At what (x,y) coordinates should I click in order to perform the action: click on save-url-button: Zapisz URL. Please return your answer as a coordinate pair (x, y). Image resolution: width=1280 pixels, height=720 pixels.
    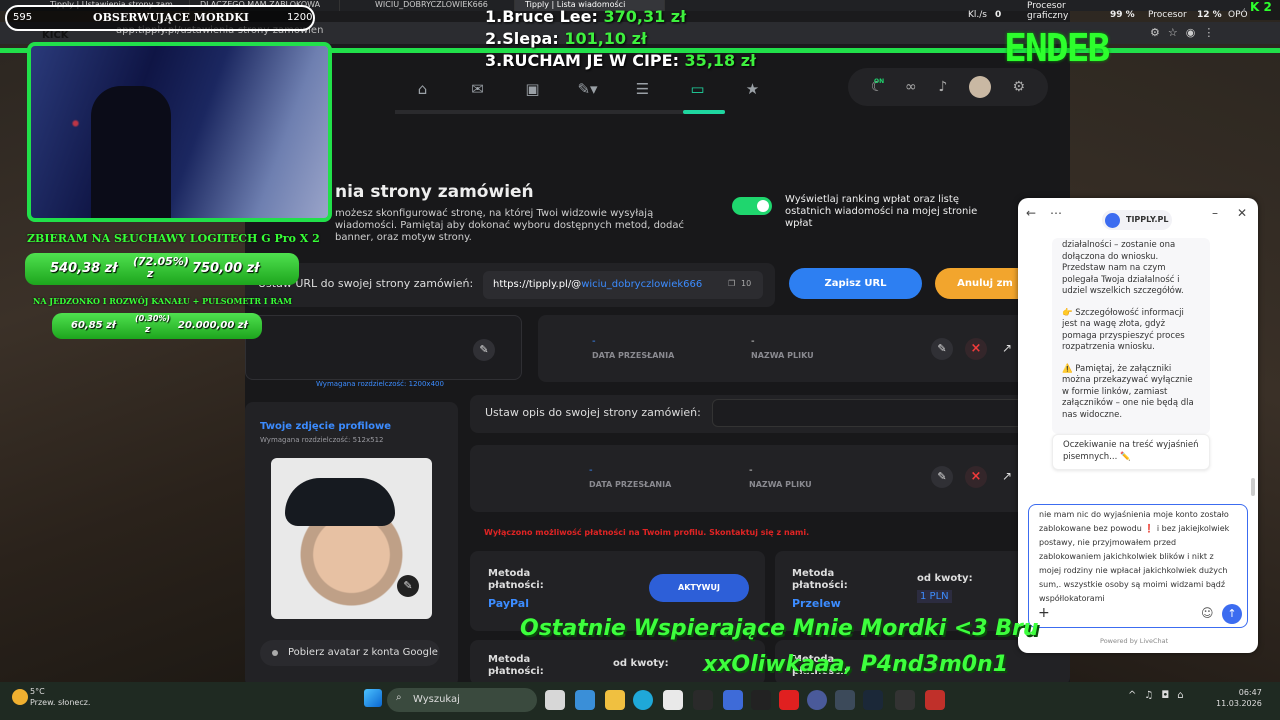
    Looking at the image, I should click on (855, 283).